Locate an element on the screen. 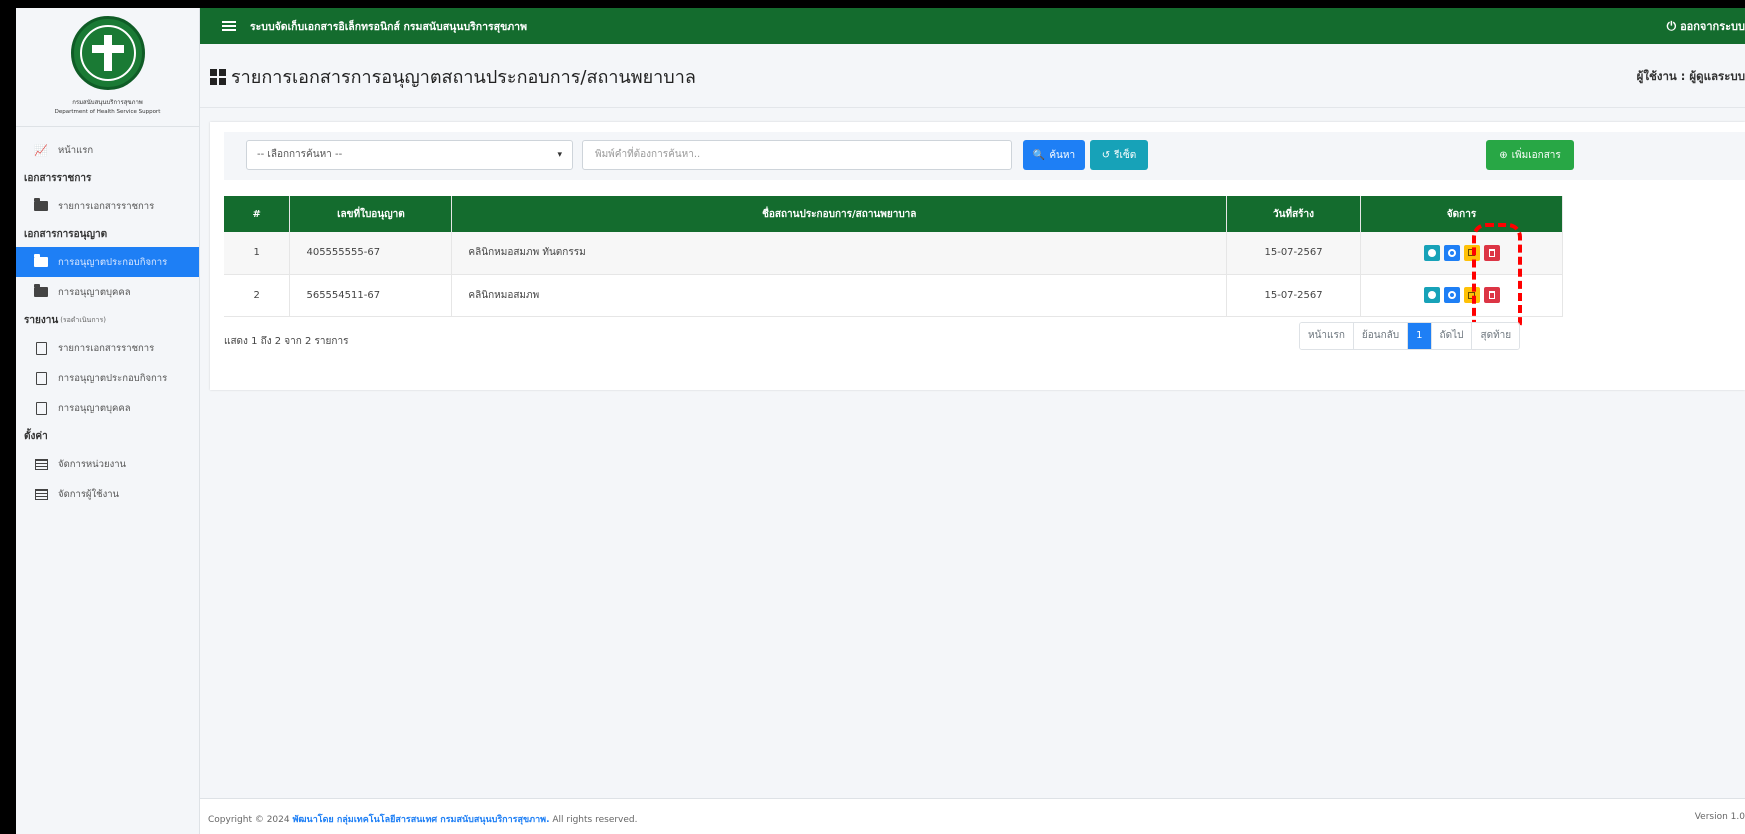 The width and height of the screenshot is (1745, 834). sidebar-item-personal-permits: การอนุญาตบุคคล is located at coordinates (107, 292).